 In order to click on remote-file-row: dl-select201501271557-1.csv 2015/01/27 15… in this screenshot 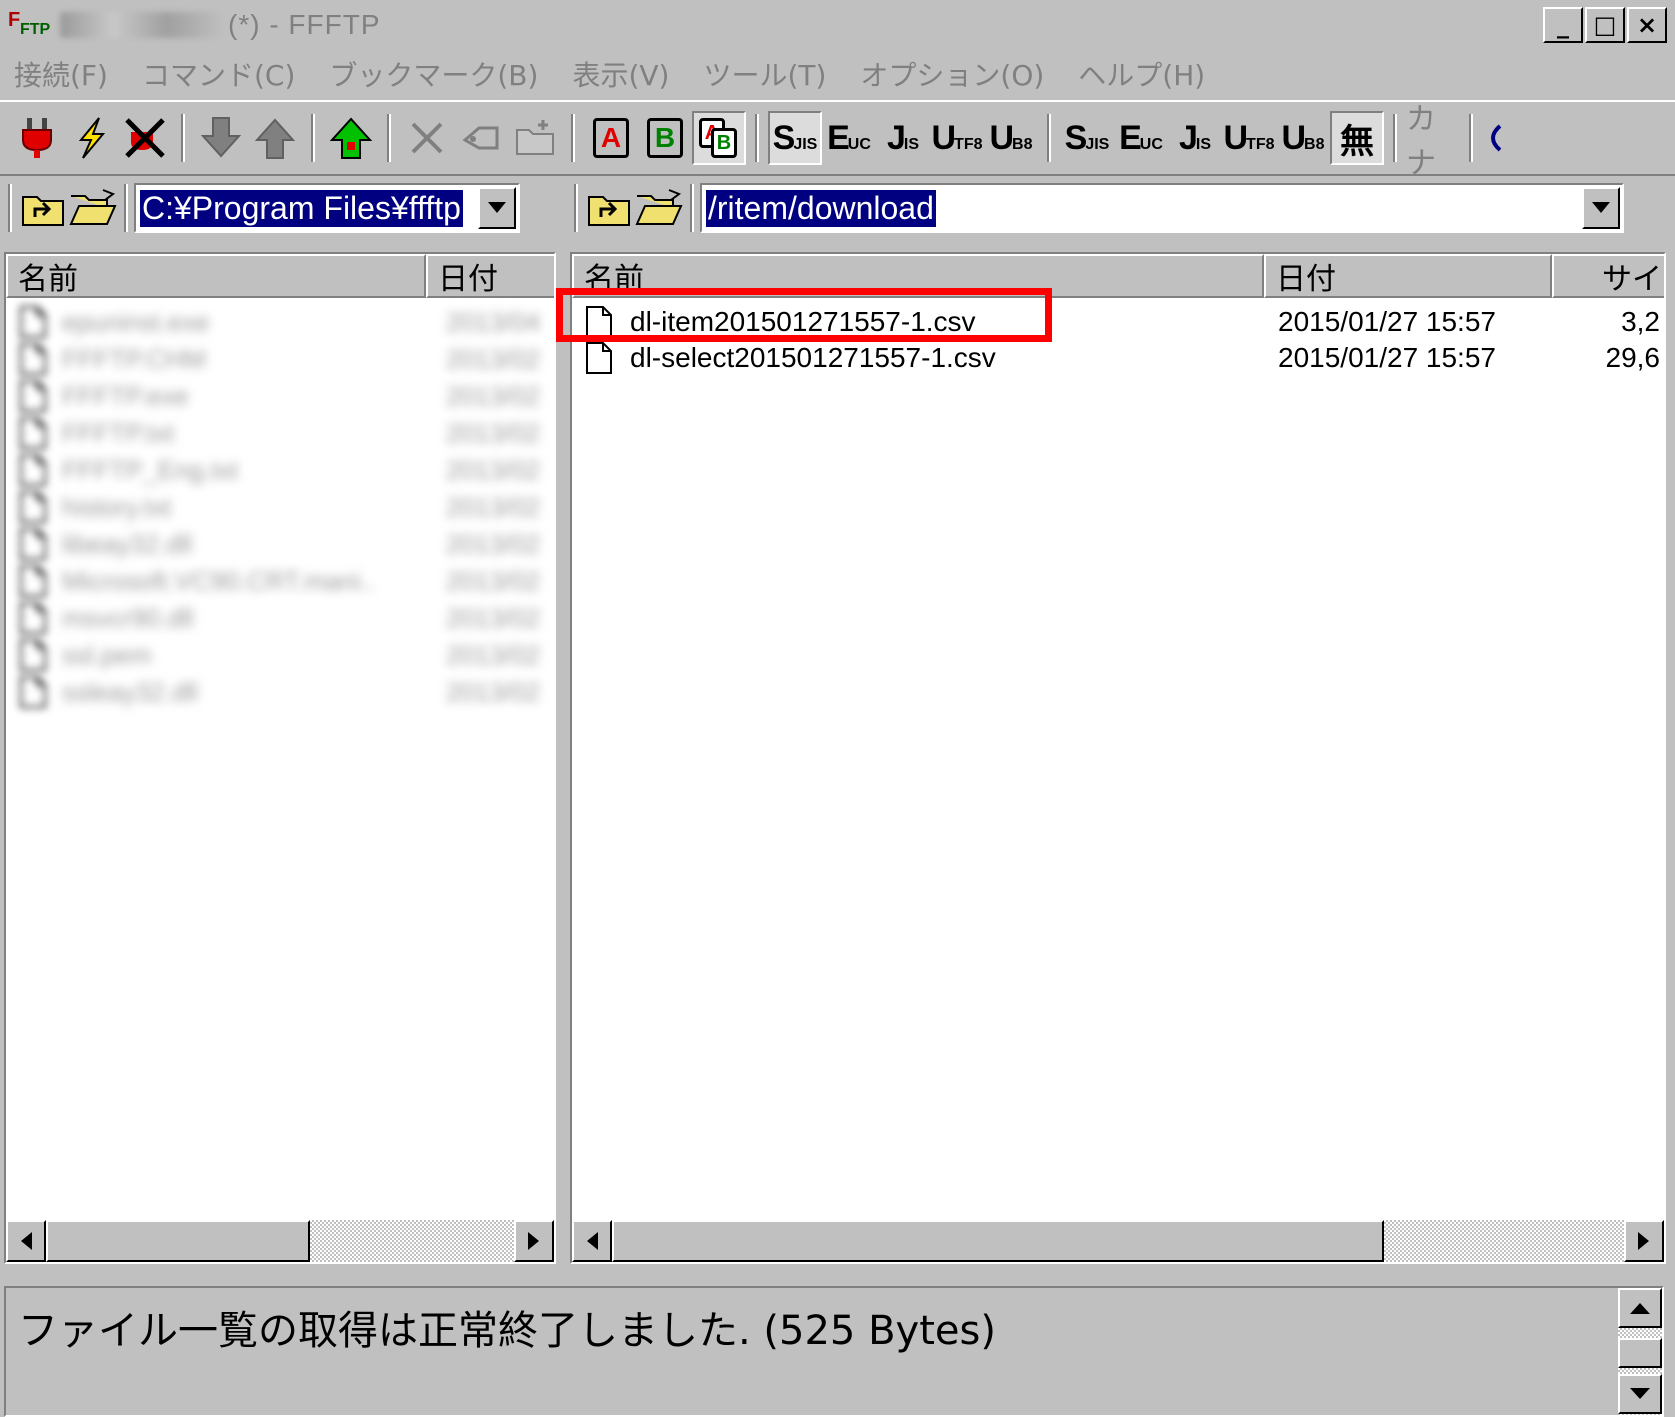, I will do `click(1118, 358)`.